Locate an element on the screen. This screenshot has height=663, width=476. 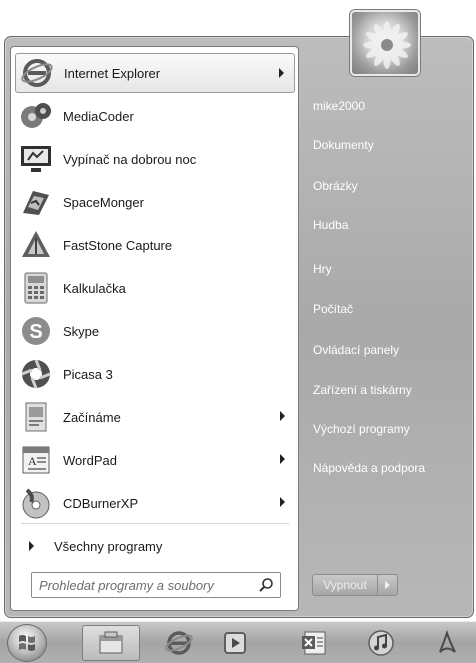
file-explorer-icon is located at coordinates (111, 642).